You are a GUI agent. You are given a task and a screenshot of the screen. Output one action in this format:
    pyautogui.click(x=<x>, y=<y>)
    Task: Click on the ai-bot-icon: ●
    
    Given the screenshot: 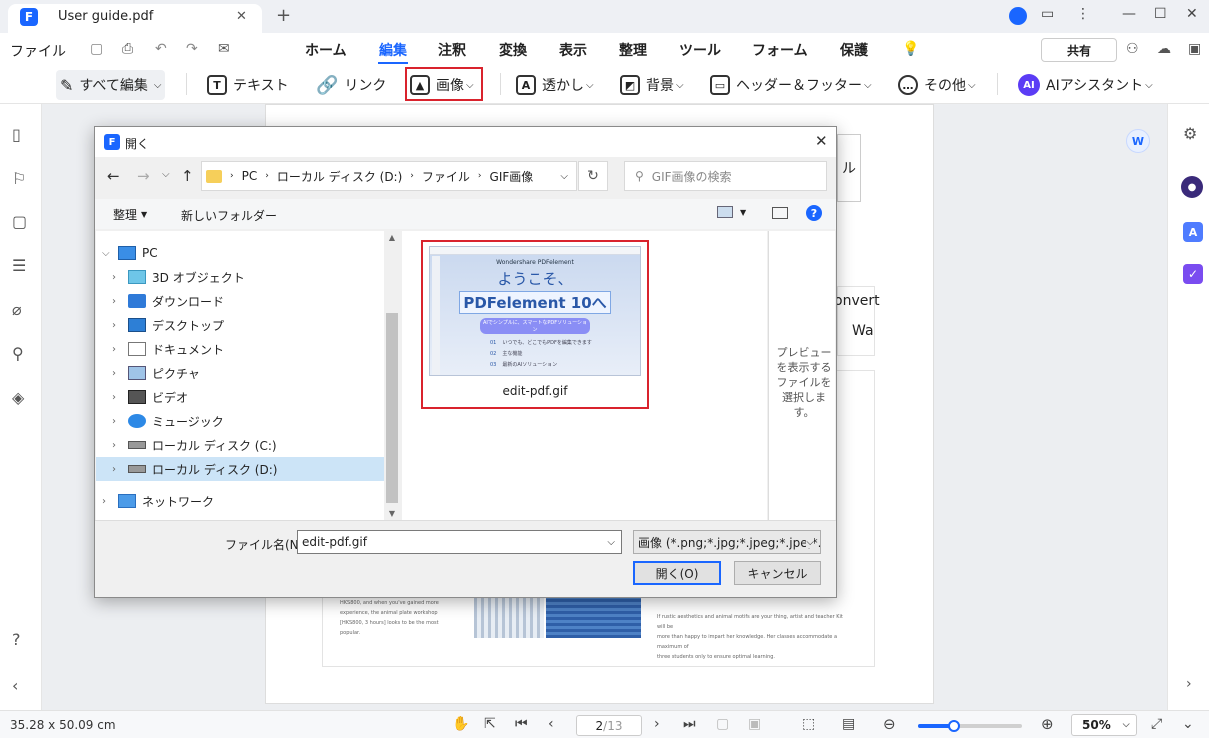 What is the action you would take?
    pyautogui.click(x=1192, y=187)
    